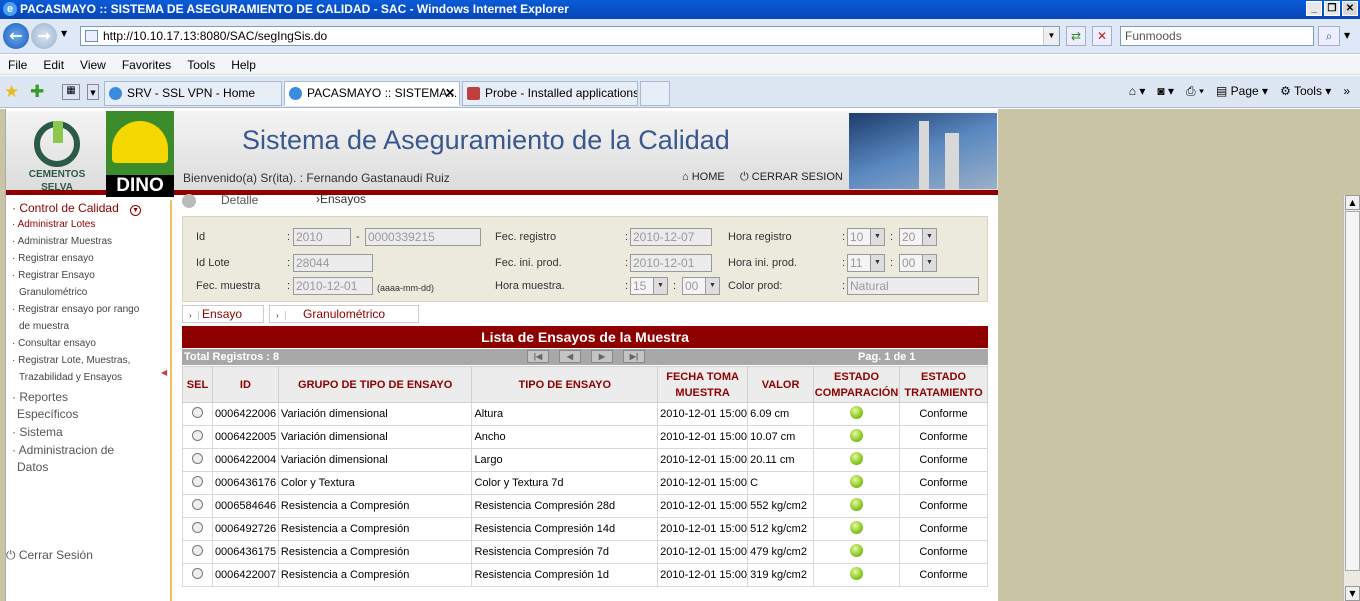 Image resolution: width=1360 pixels, height=601 pixels. Describe the element at coordinates (703, 177) in the screenshot. I see `home-link: ⌂ HOME` at that location.